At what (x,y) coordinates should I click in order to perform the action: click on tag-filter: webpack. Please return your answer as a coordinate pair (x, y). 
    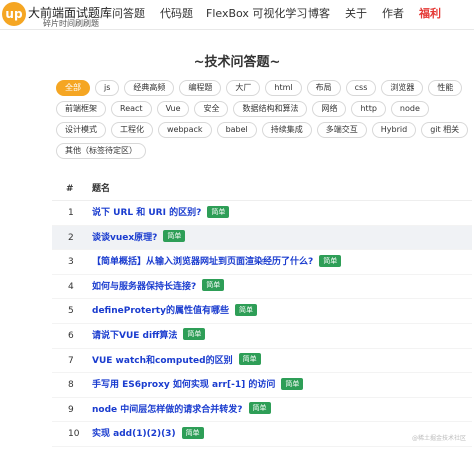
    Looking at the image, I should click on (185, 130).